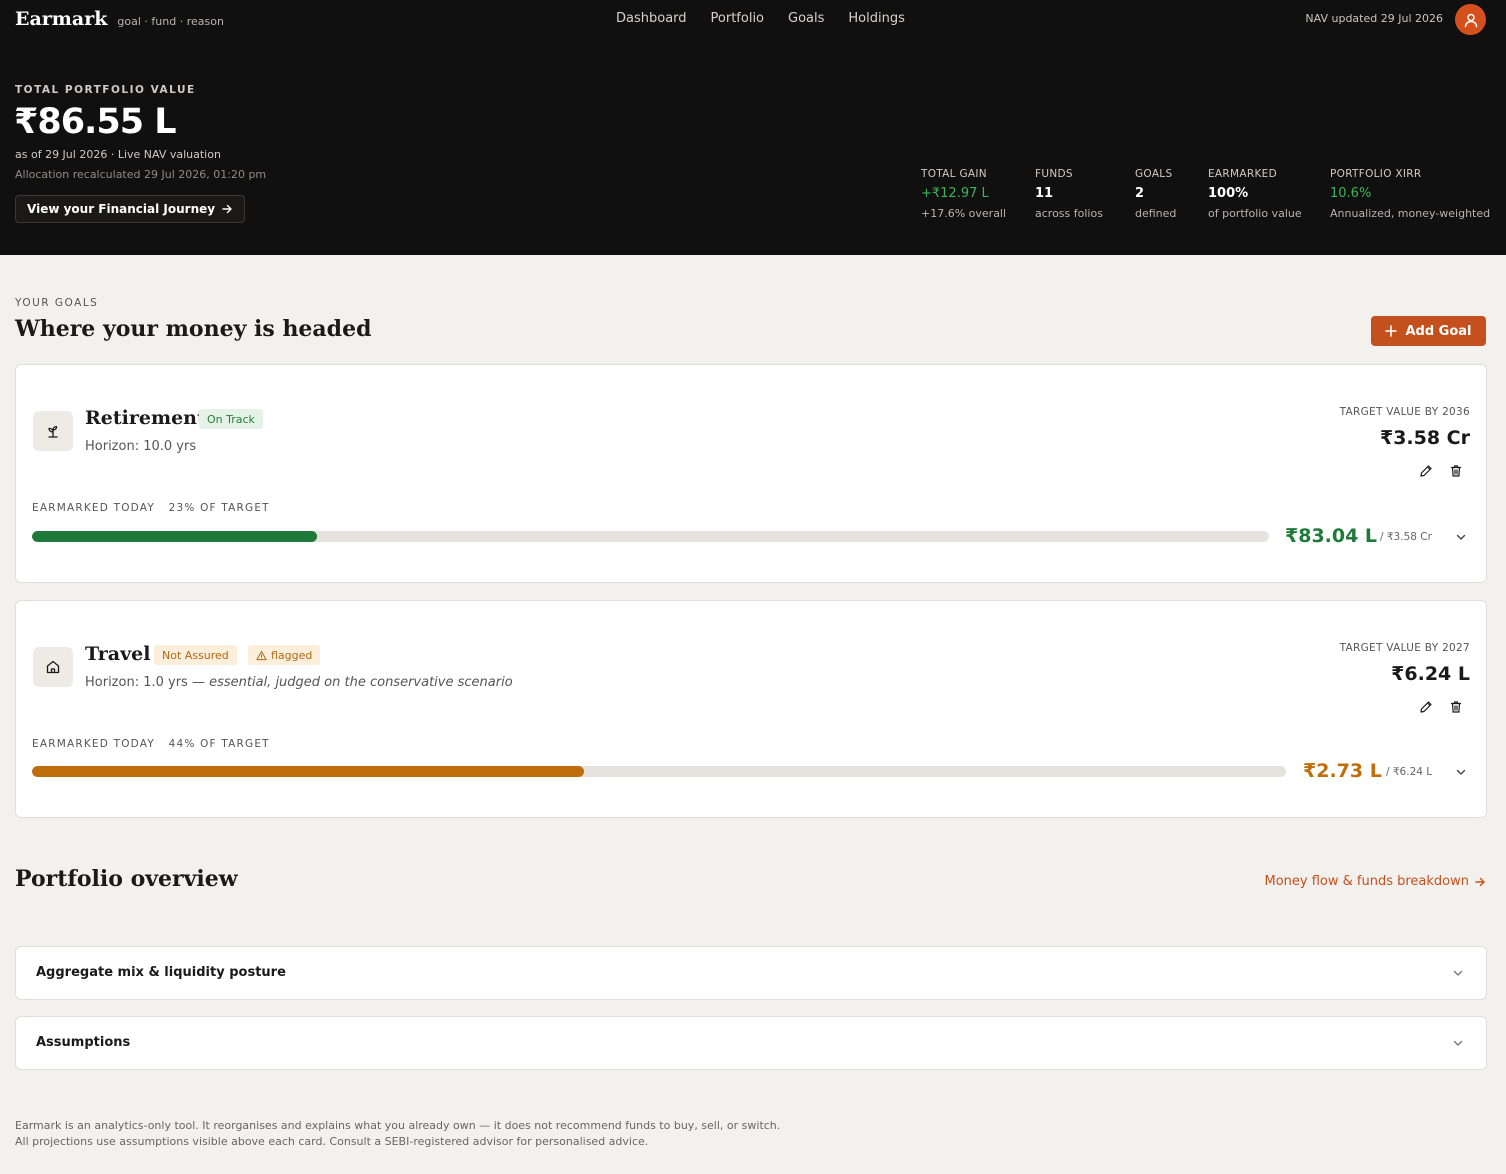 Image resolution: width=1506 pixels, height=1174 pixels. What do you see at coordinates (292, 655) in the screenshot?
I see `flagged-label: flagged` at bounding box center [292, 655].